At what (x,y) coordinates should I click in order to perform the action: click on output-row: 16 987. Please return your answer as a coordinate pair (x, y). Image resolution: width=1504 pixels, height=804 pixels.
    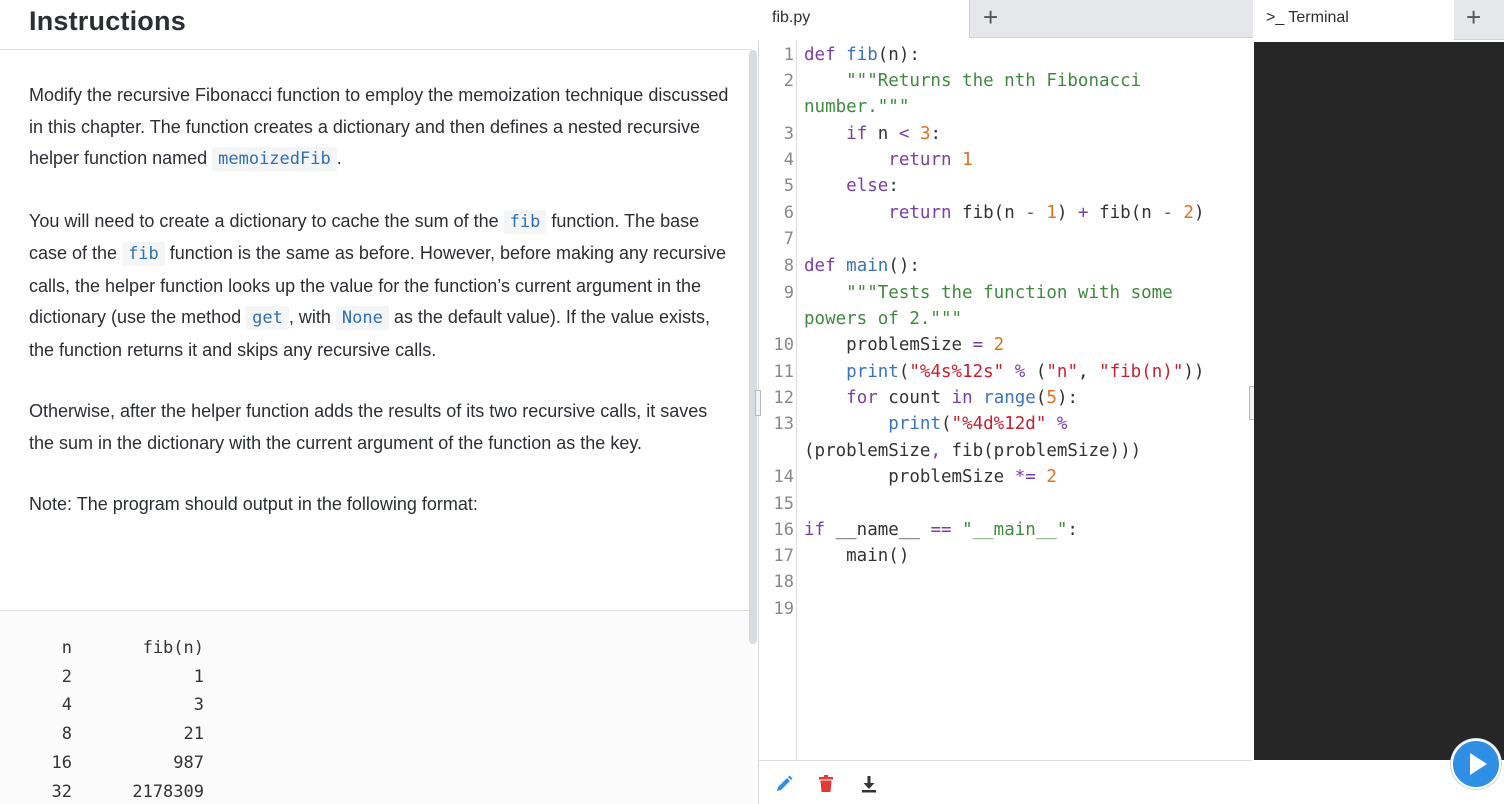
    Looking at the image, I should click on (150, 767).